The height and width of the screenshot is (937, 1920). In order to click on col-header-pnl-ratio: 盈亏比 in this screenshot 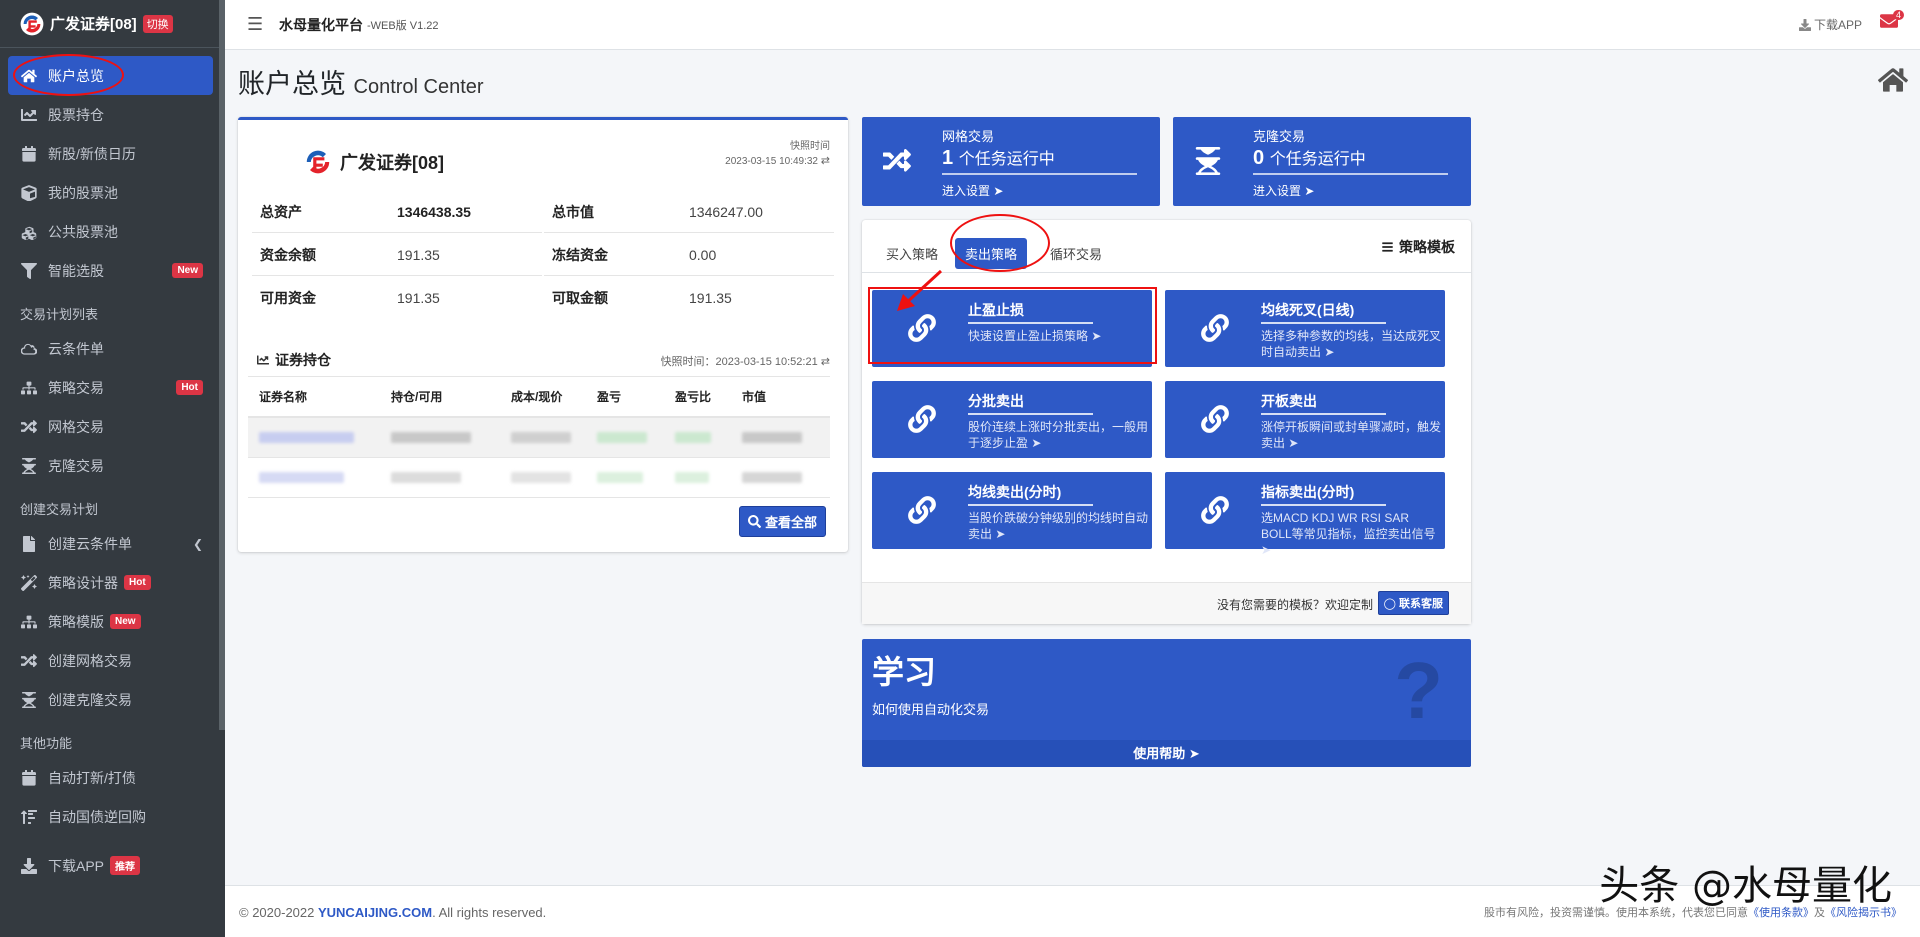, I will do `click(693, 397)`.